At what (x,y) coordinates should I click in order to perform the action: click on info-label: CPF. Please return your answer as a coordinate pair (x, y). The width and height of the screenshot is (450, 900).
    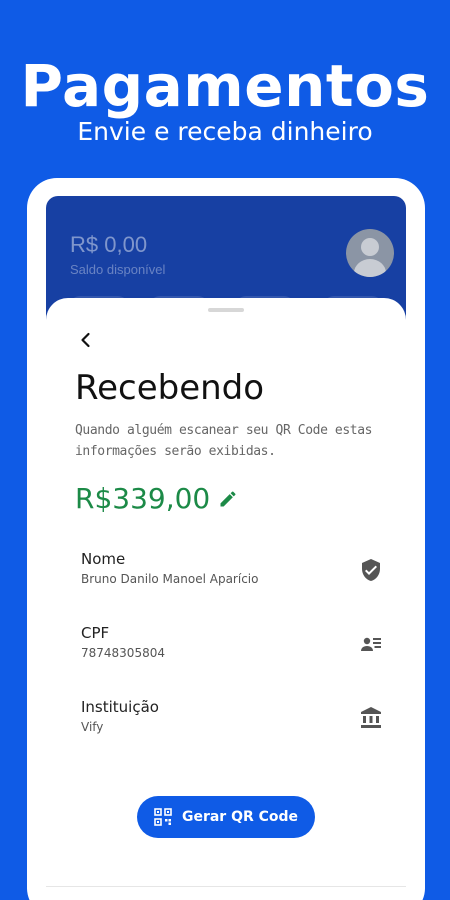
    Looking at the image, I should click on (95, 633).